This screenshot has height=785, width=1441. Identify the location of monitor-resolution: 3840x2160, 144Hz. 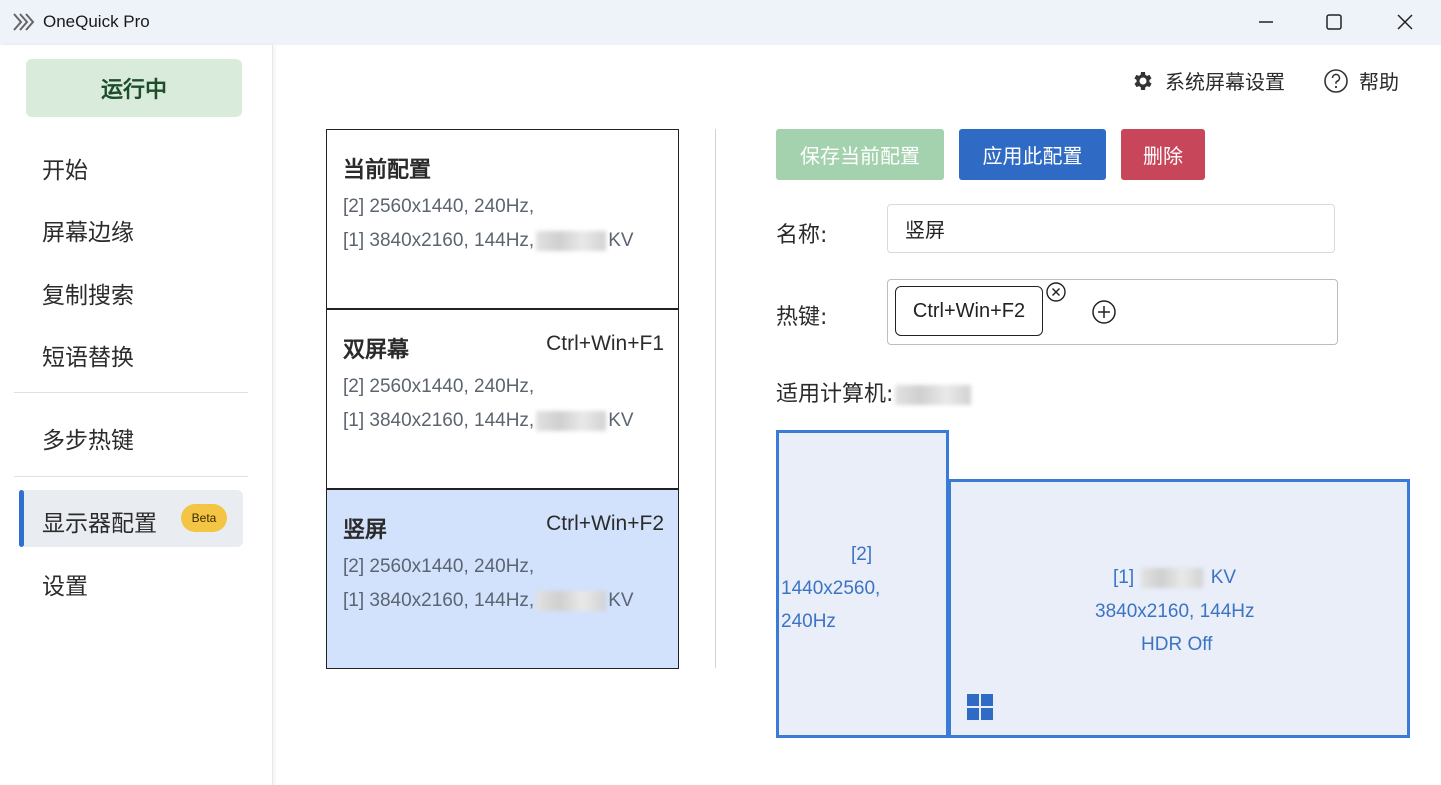
(1175, 611).